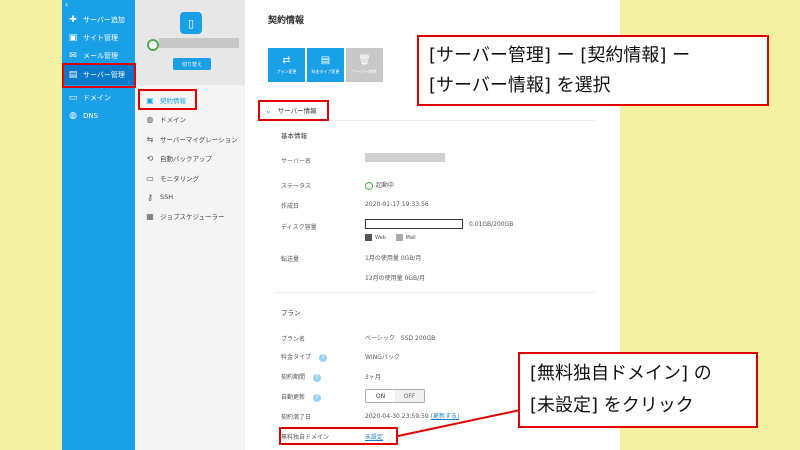 This screenshot has height=450, width=800. I want to click on fee-type-value: WINGパック, so click(382, 357).